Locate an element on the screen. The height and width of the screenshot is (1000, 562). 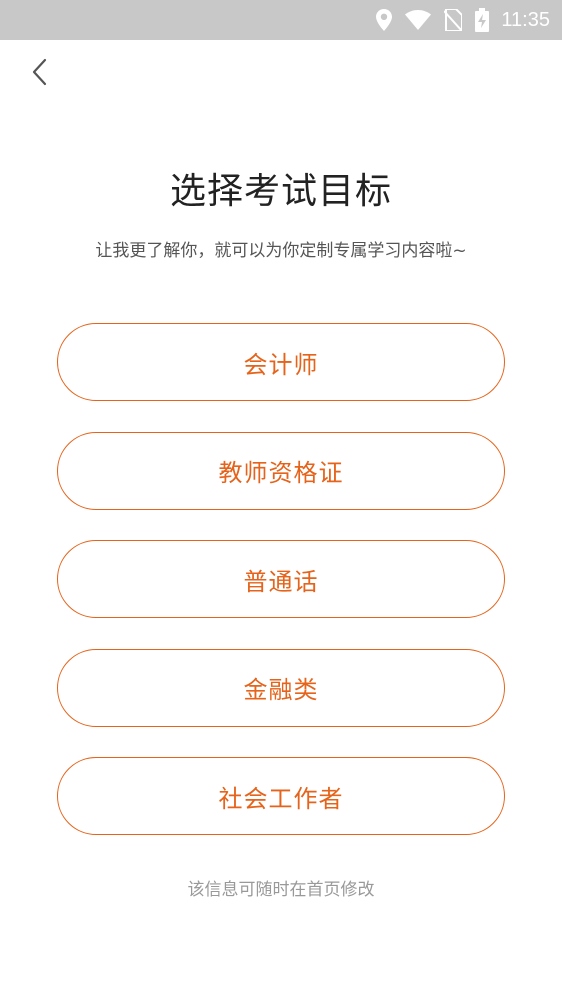
page-title: 选择考试目标 is located at coordinates (280, 191).